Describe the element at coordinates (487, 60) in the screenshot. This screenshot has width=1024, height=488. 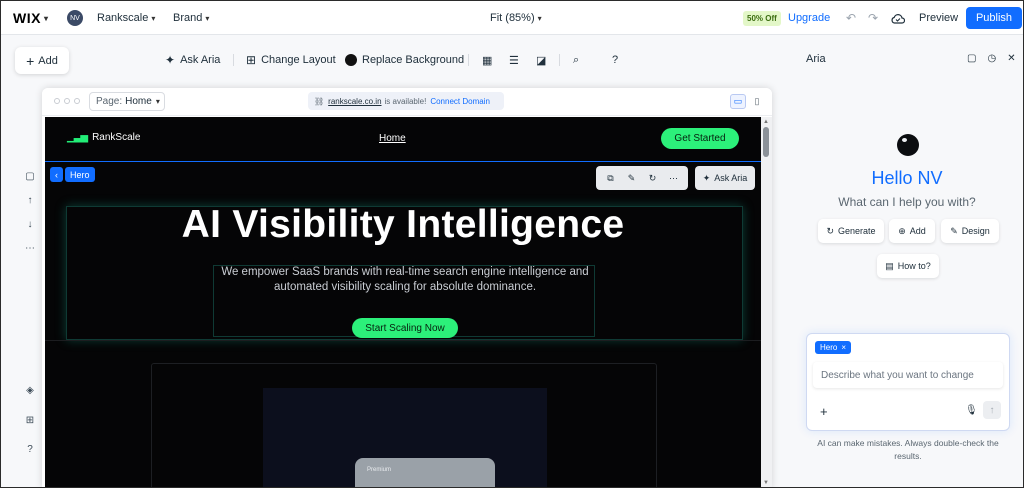
I see `pattern-icon: ▦` at that location.